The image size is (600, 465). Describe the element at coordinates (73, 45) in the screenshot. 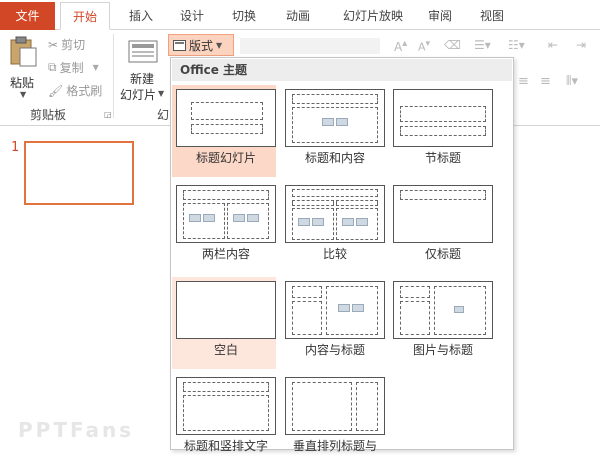

I see `cut-label: 剪切` at that location.